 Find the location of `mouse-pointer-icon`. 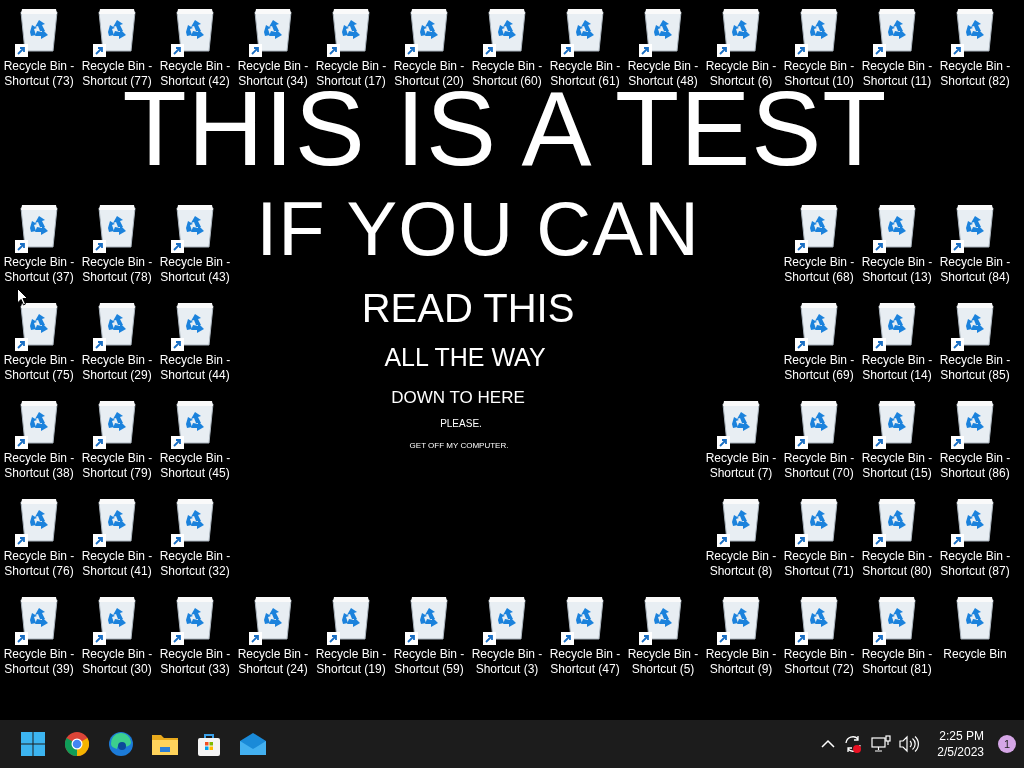

mouse-pointer-icon is located at coordinates (22, 297).